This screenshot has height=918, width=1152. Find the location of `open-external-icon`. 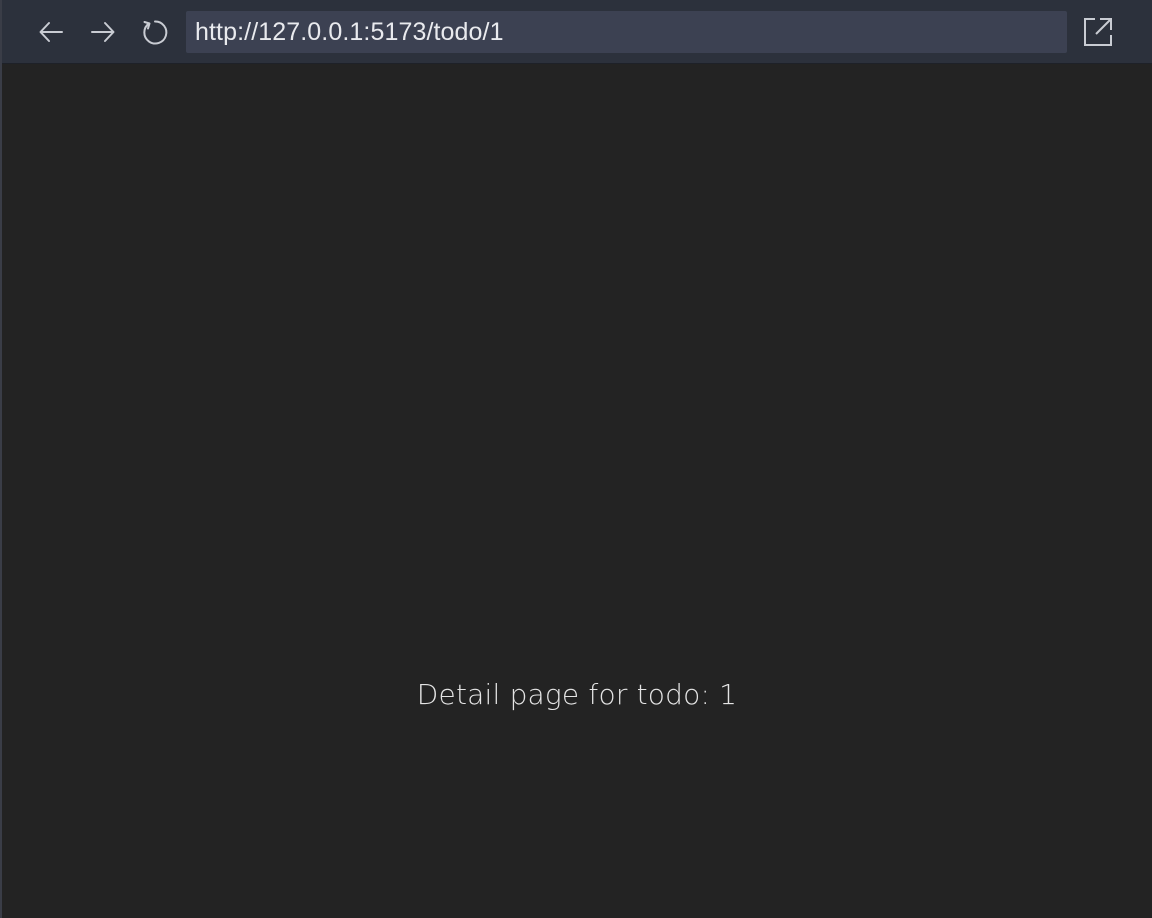

open-external-icon is located at coordinates (1098, 32).